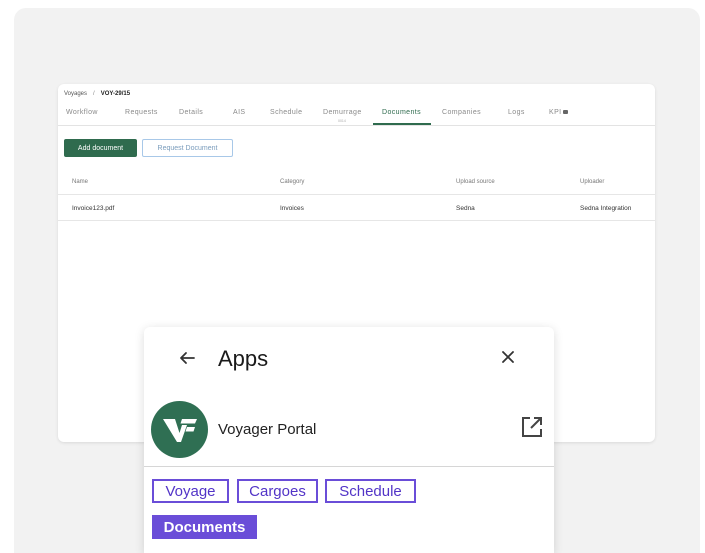 This screenshot has width=705, height=553. I want to click on row-divider, so click(356, 220).